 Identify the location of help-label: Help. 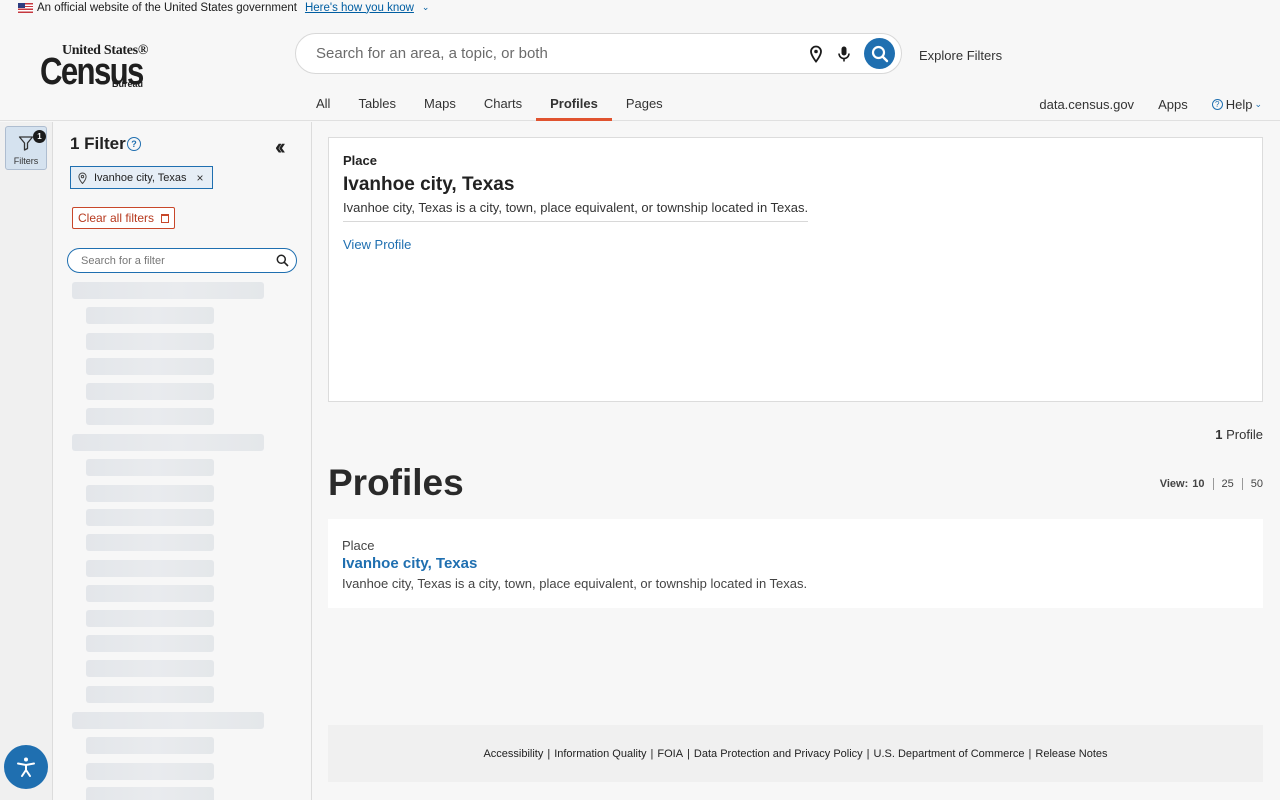
(1239, 104).